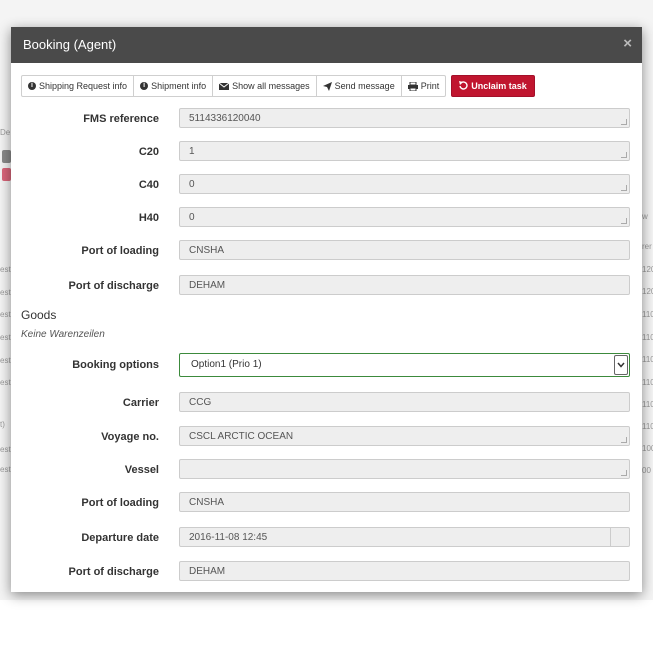 Image resolution: width=653 pixels, height=653 pixels. I want to click on h40-row: H40 0, so click(326, 218).